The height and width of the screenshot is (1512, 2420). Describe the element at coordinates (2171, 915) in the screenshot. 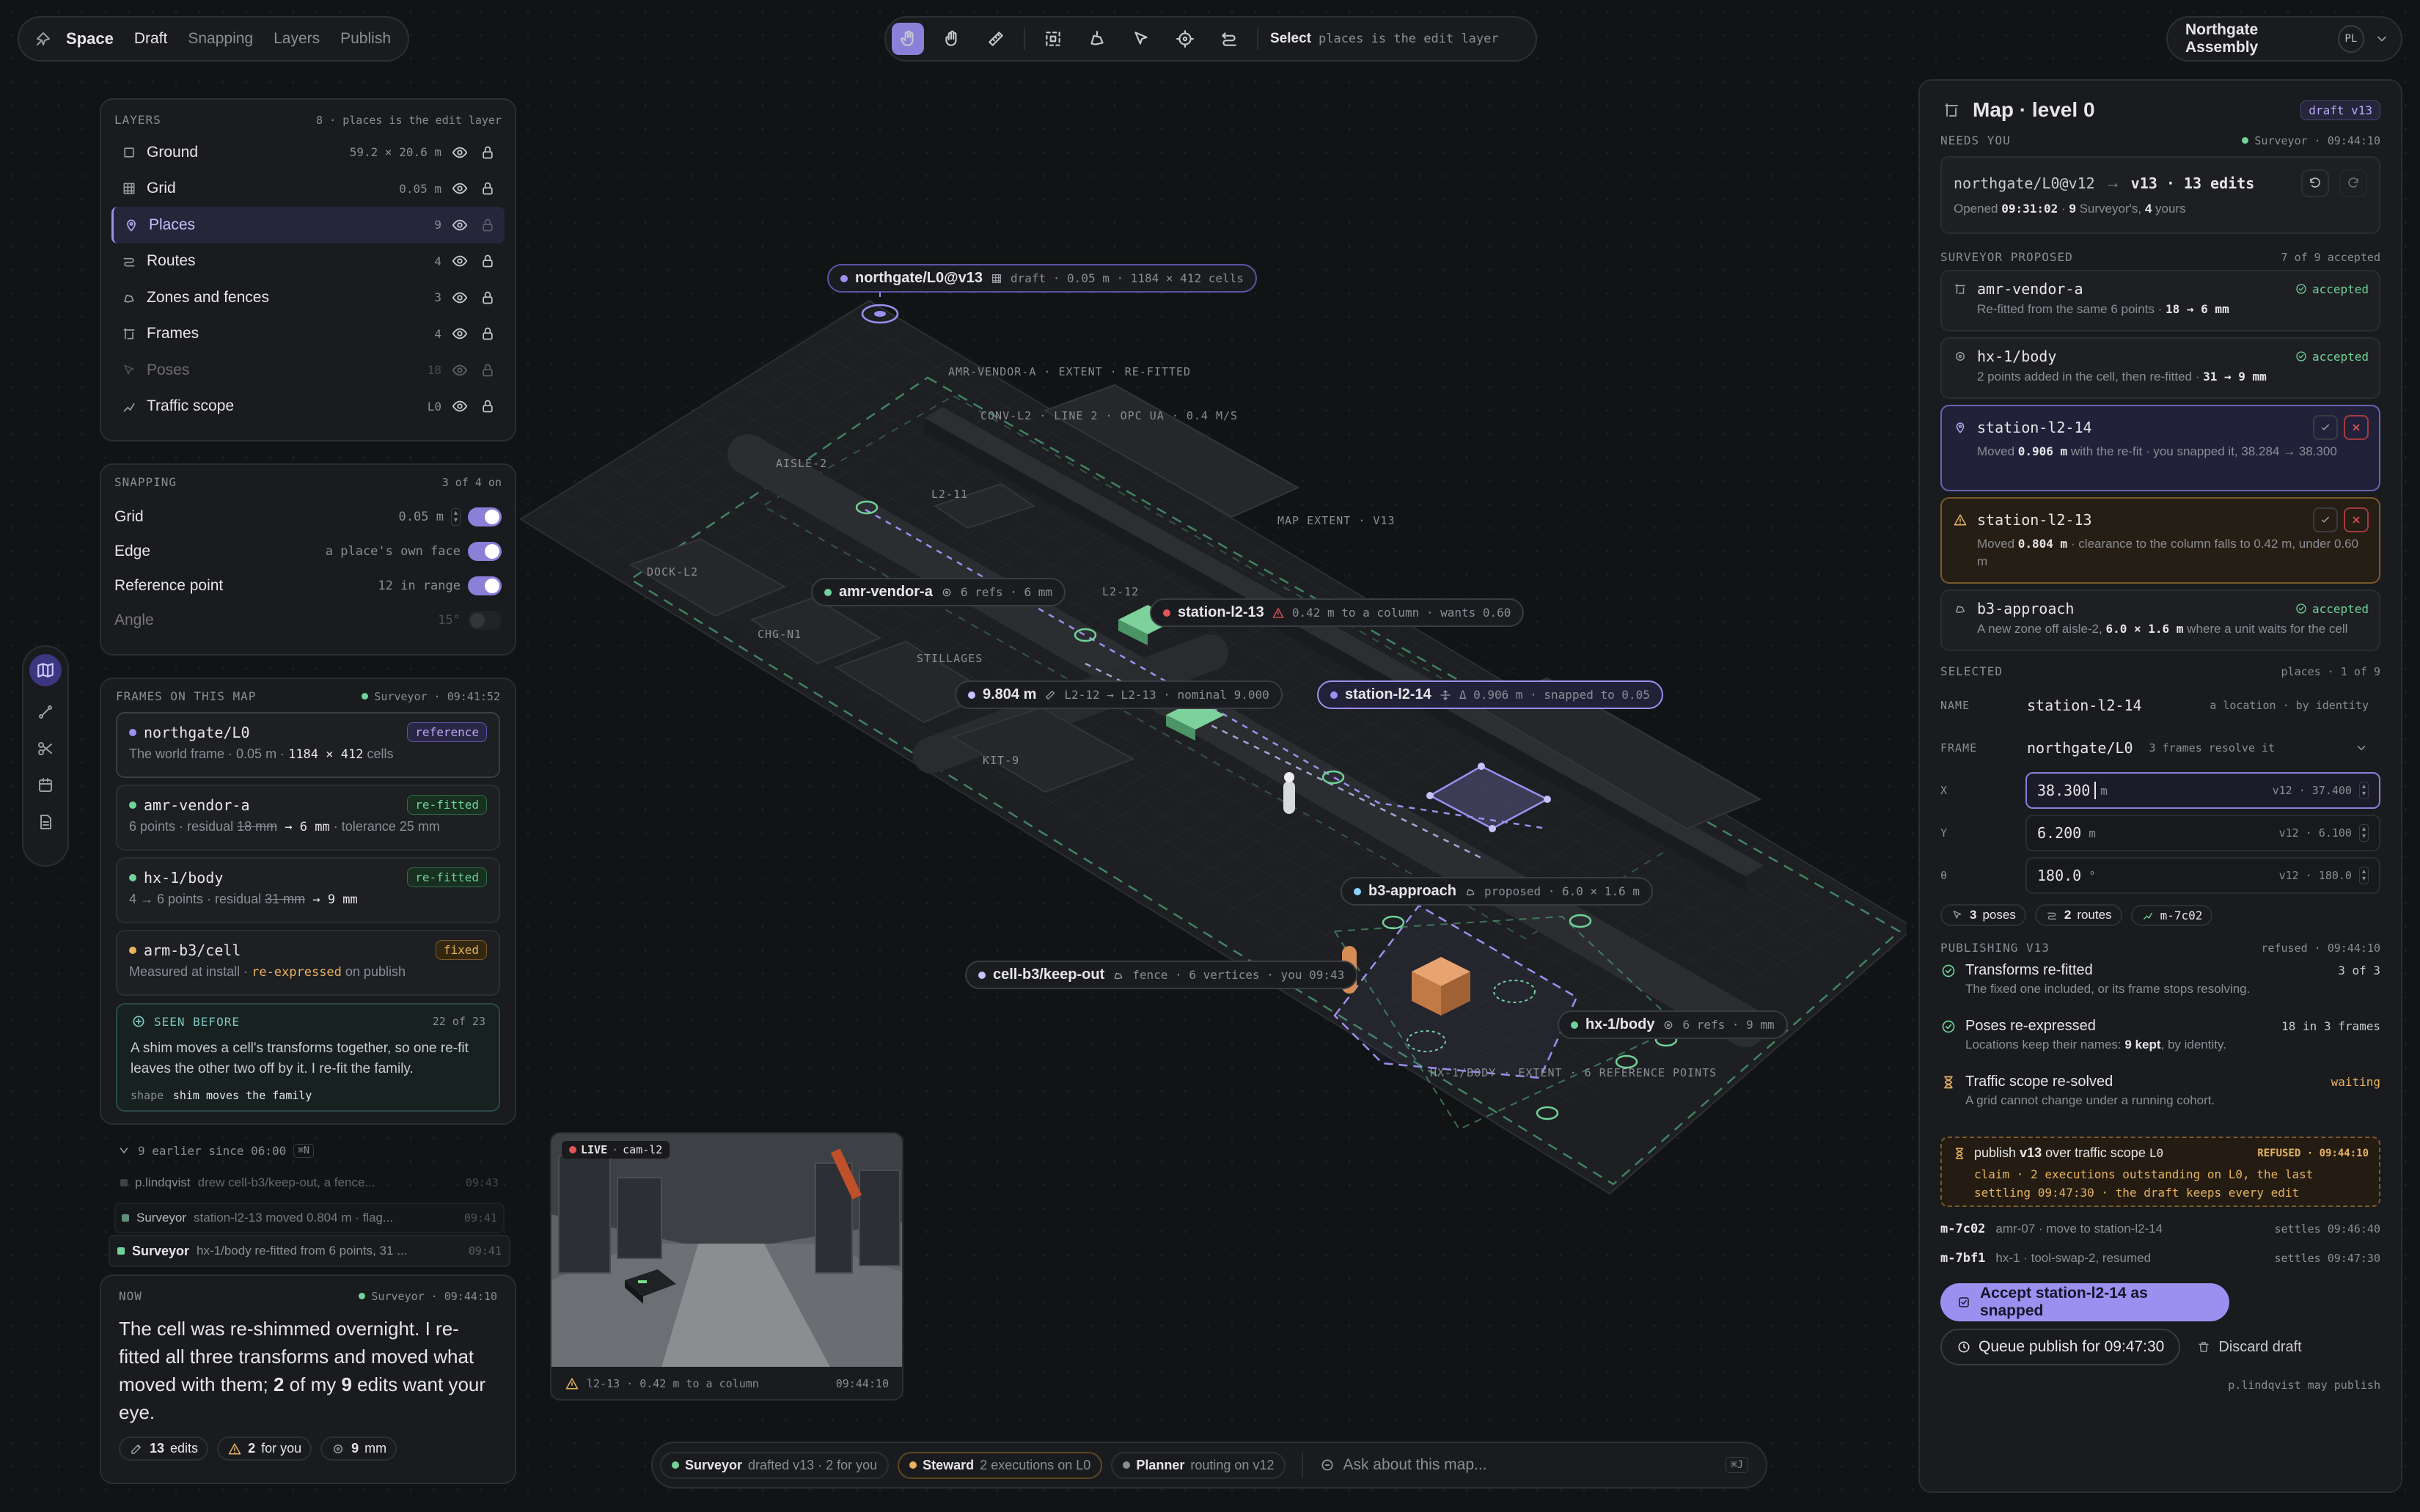

I see `mission-chip: m-7c02` at that location.